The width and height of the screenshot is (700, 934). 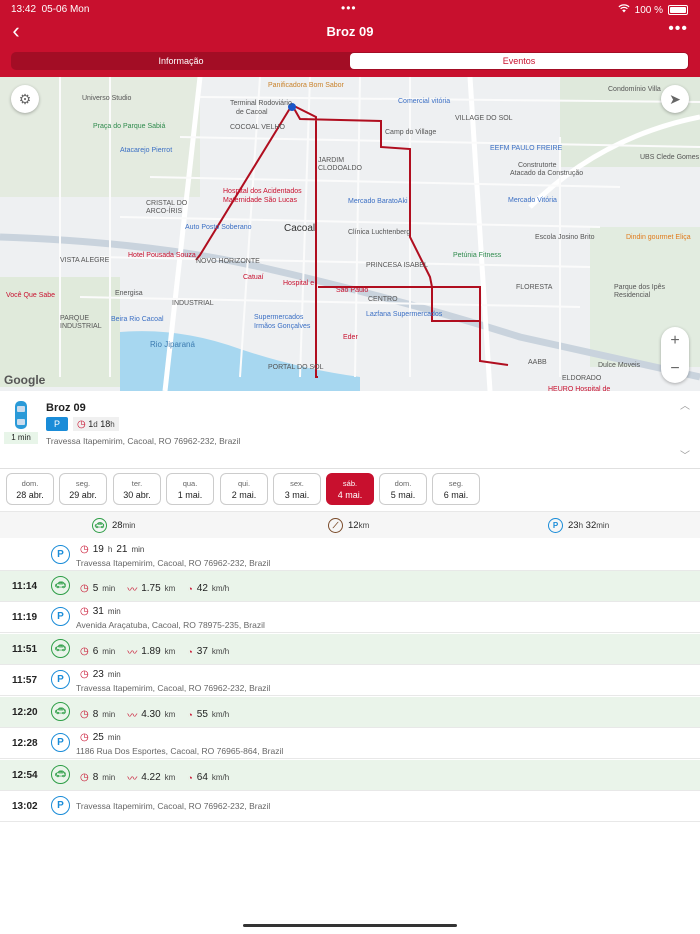 I want to click on svg-text: ARCO-ÍRIS, so click(x=164, y=210).